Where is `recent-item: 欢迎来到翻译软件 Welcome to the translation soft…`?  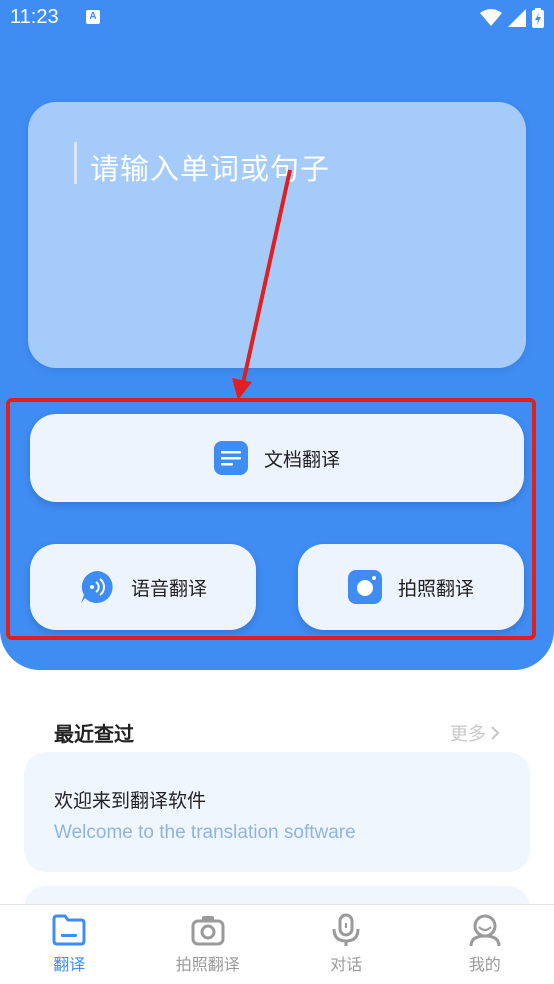
recent-item: 欢迎来到翻译软件 Welcome to the translation soft… is located at coordinates (277, 812).